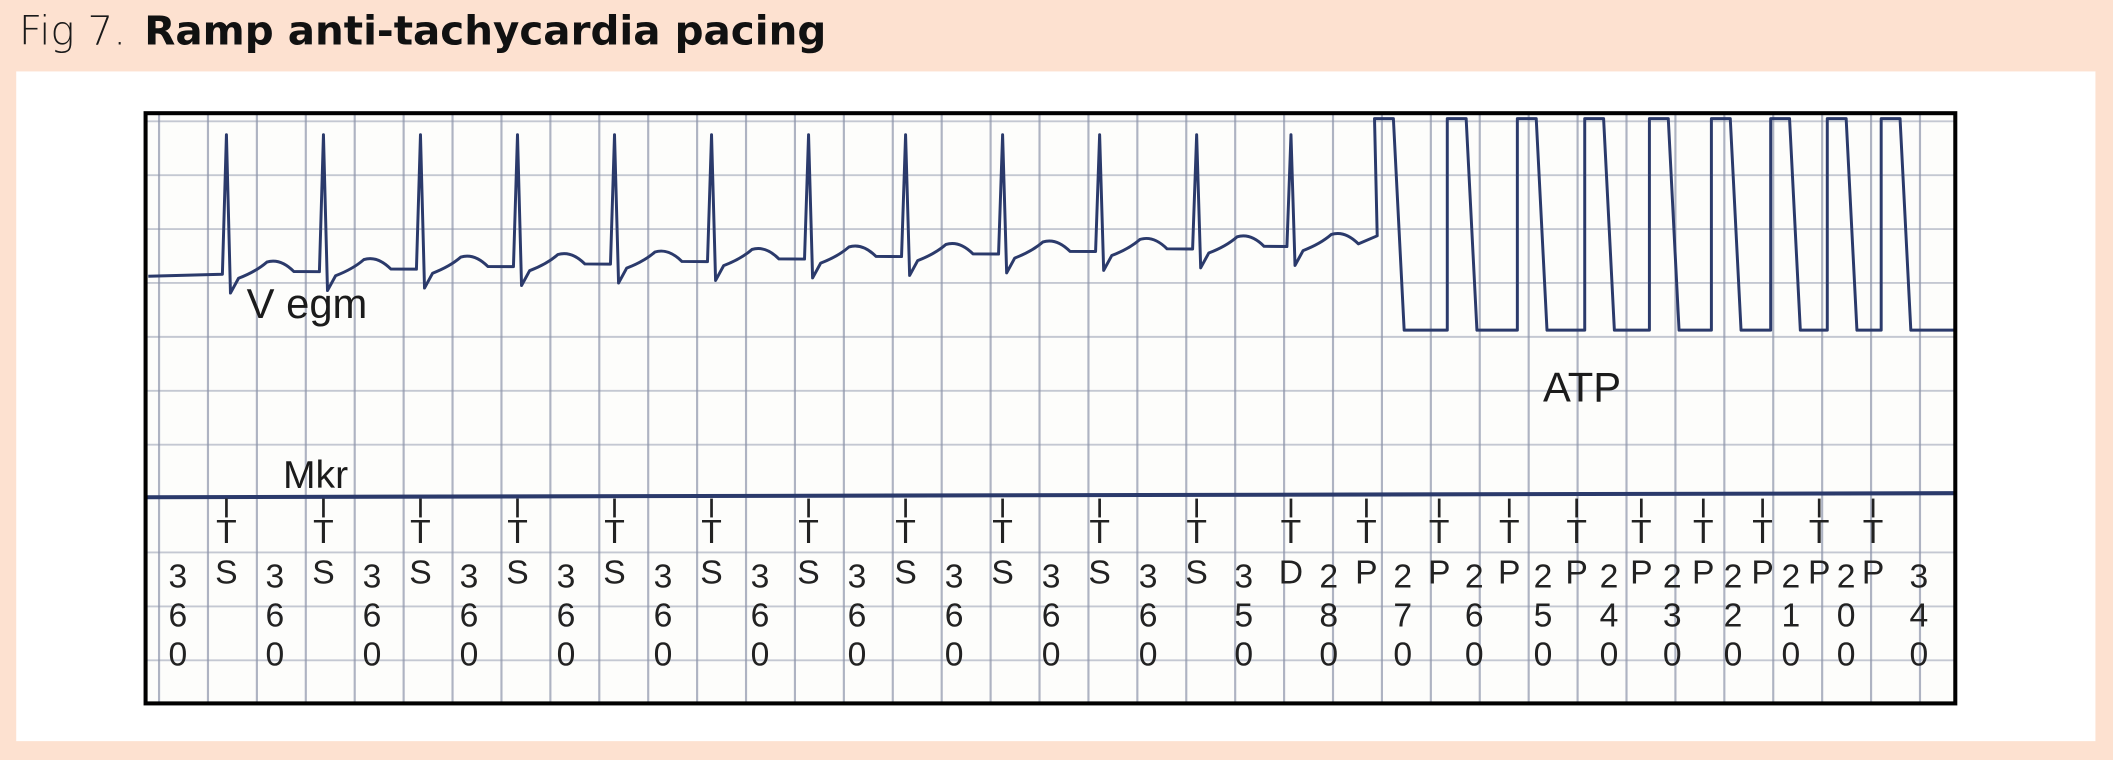  What do you see at coordinates (1791, 616) in the screenshot?
I see `interval-label: 210` at bounding box center [1791, 616].